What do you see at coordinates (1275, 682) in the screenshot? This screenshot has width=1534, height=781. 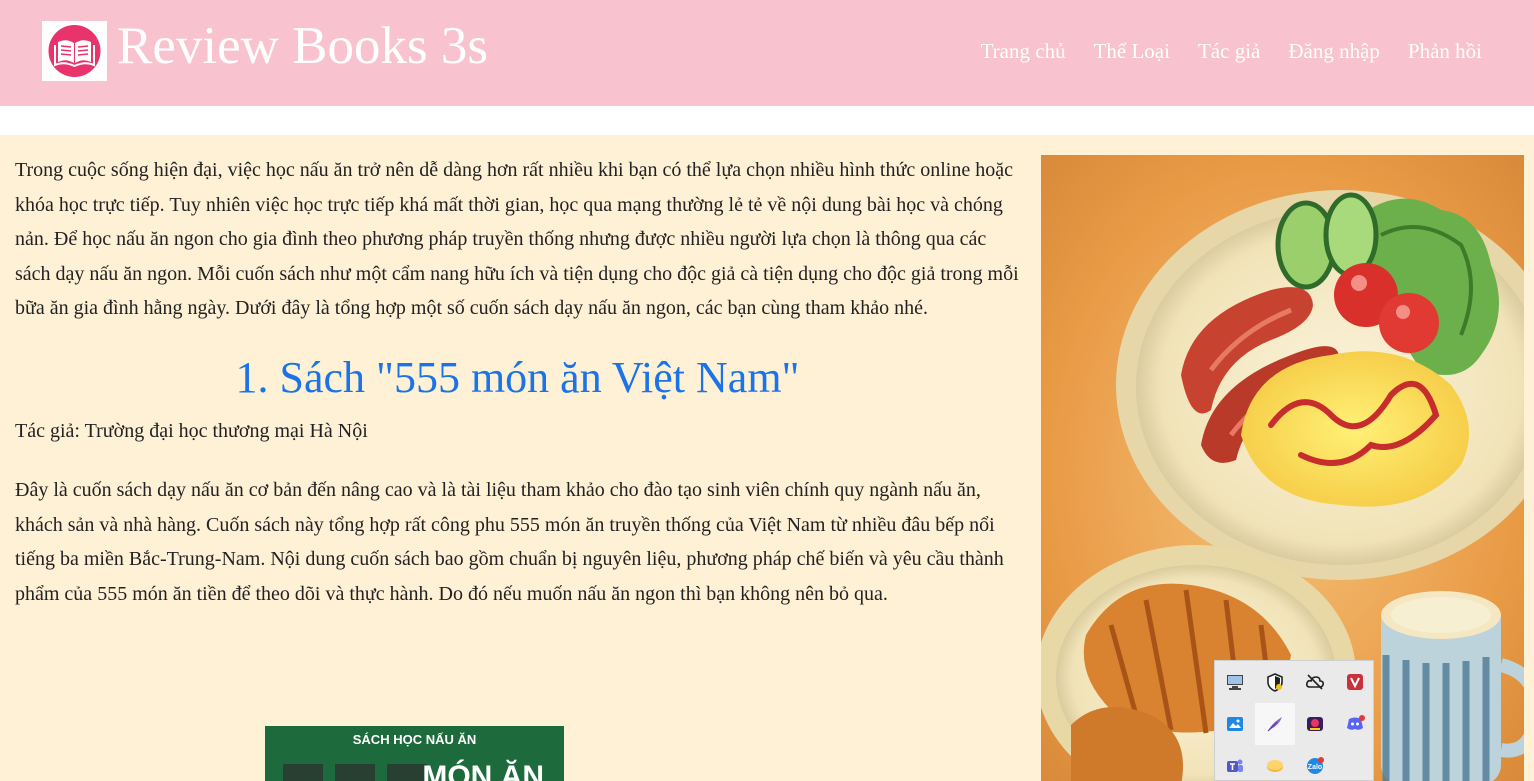 I see `shield-icon` at bounding box center [1275, 682].